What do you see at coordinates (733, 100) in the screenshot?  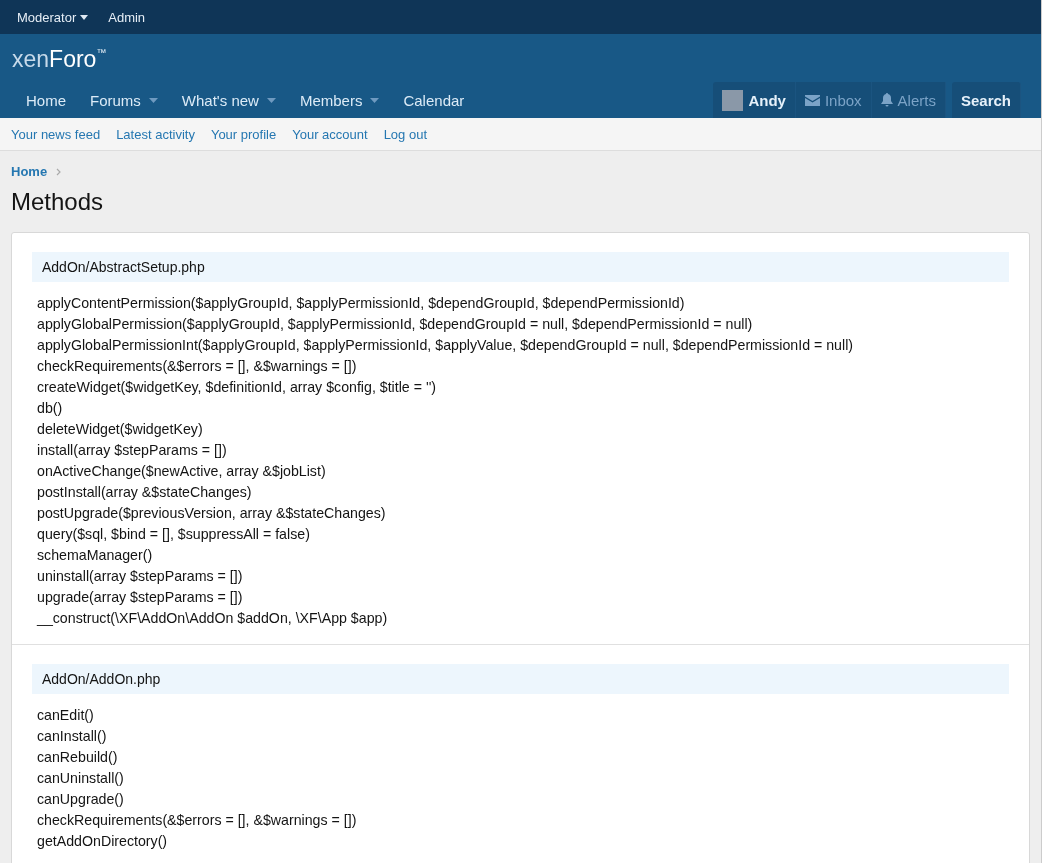 I see `avatar-photo-placeholder` at bounding box center [733, 100].